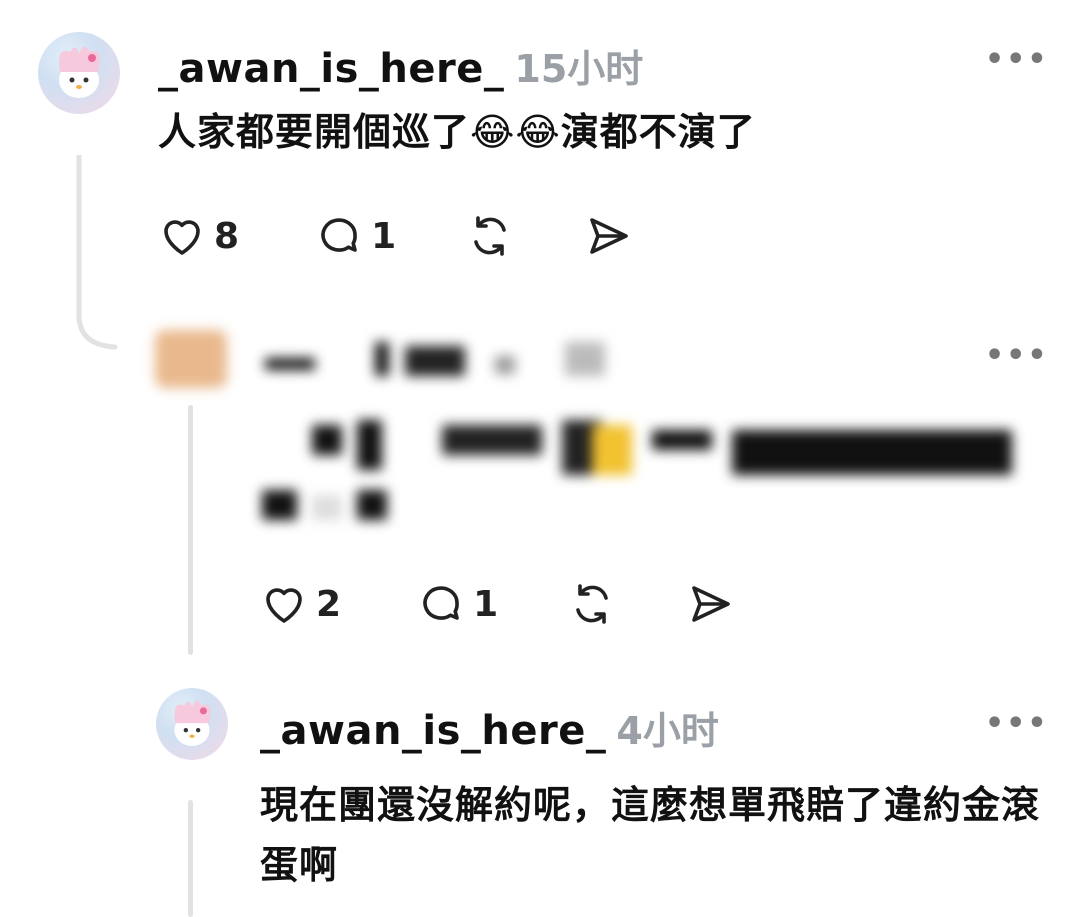 This screenshot has width=1080, height=917. I want to click on redacted-name, so click(435, 359).